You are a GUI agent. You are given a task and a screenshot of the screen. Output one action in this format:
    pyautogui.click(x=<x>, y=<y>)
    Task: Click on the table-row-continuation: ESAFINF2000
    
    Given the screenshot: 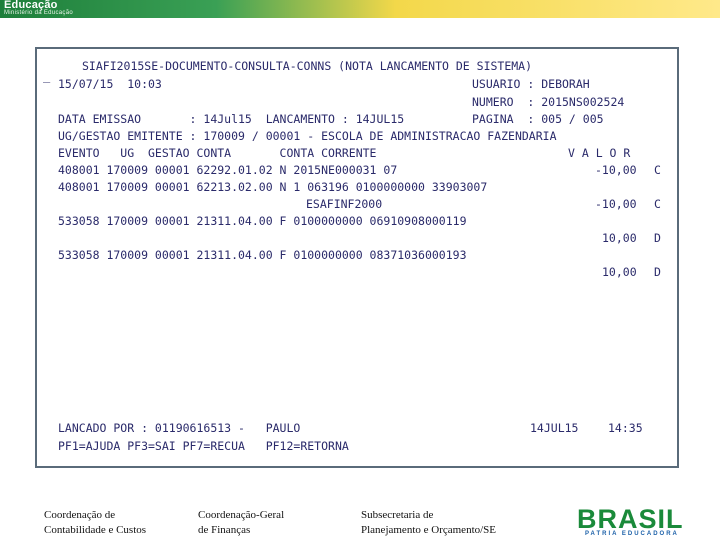 What is the action you would take?
    pyautogui.click(x=344, y=204)
    